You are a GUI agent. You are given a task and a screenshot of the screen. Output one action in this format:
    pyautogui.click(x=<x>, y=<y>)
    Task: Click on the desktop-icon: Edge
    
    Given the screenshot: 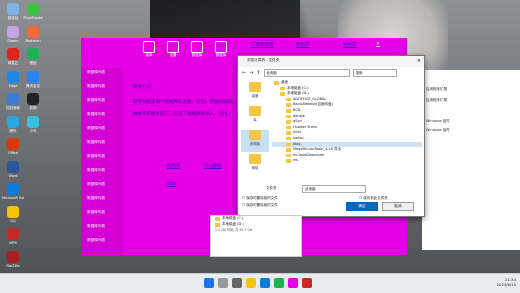 What is the action you would take?
    pyautogui.click(x=13, y=79)
    